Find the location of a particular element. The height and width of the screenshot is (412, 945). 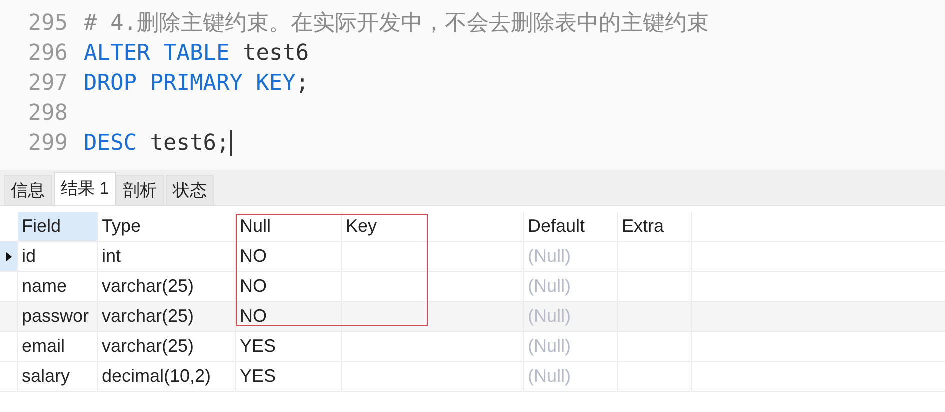

row-header is located at coordinates (9, 256).